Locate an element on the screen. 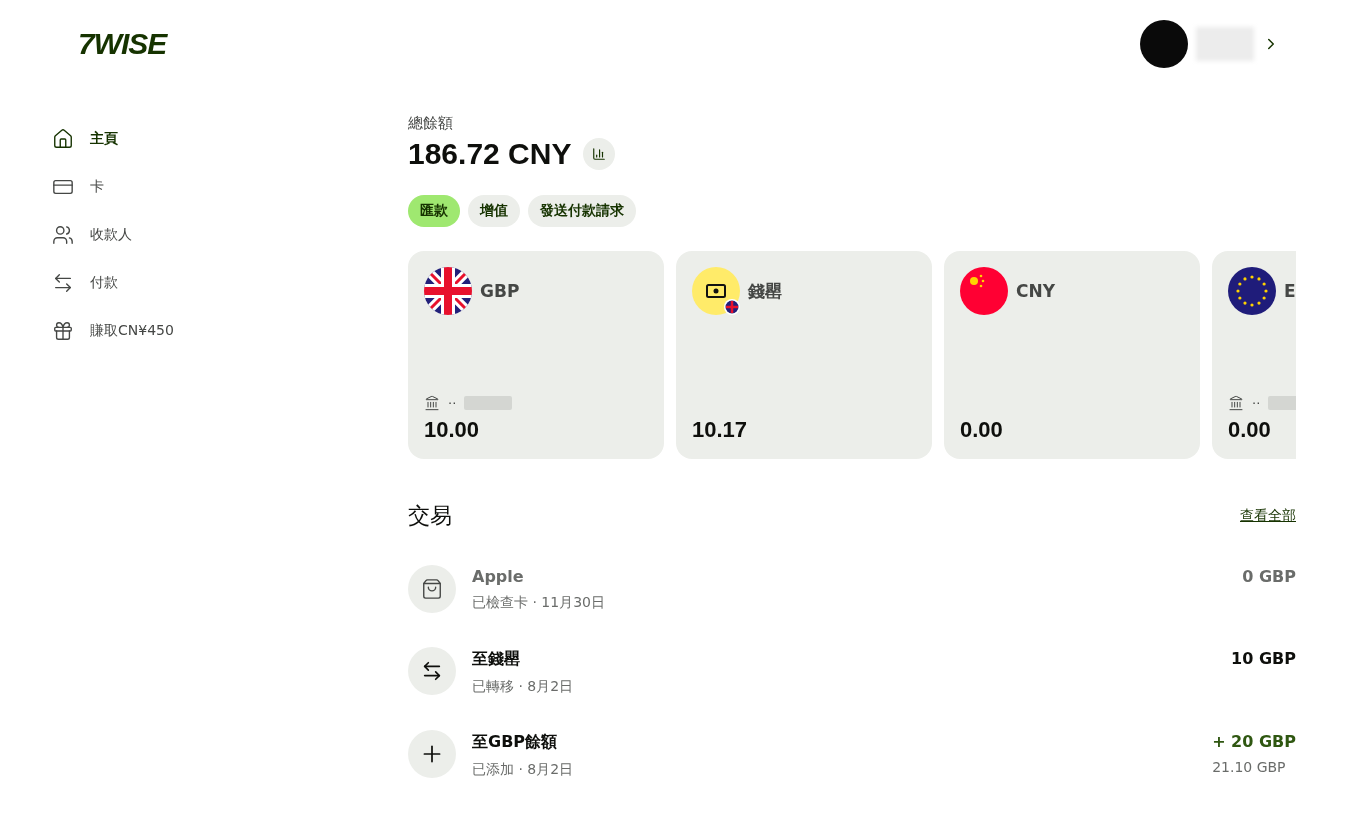  transaction-amount: 0 GBP is located at coordinates (1269, 576).